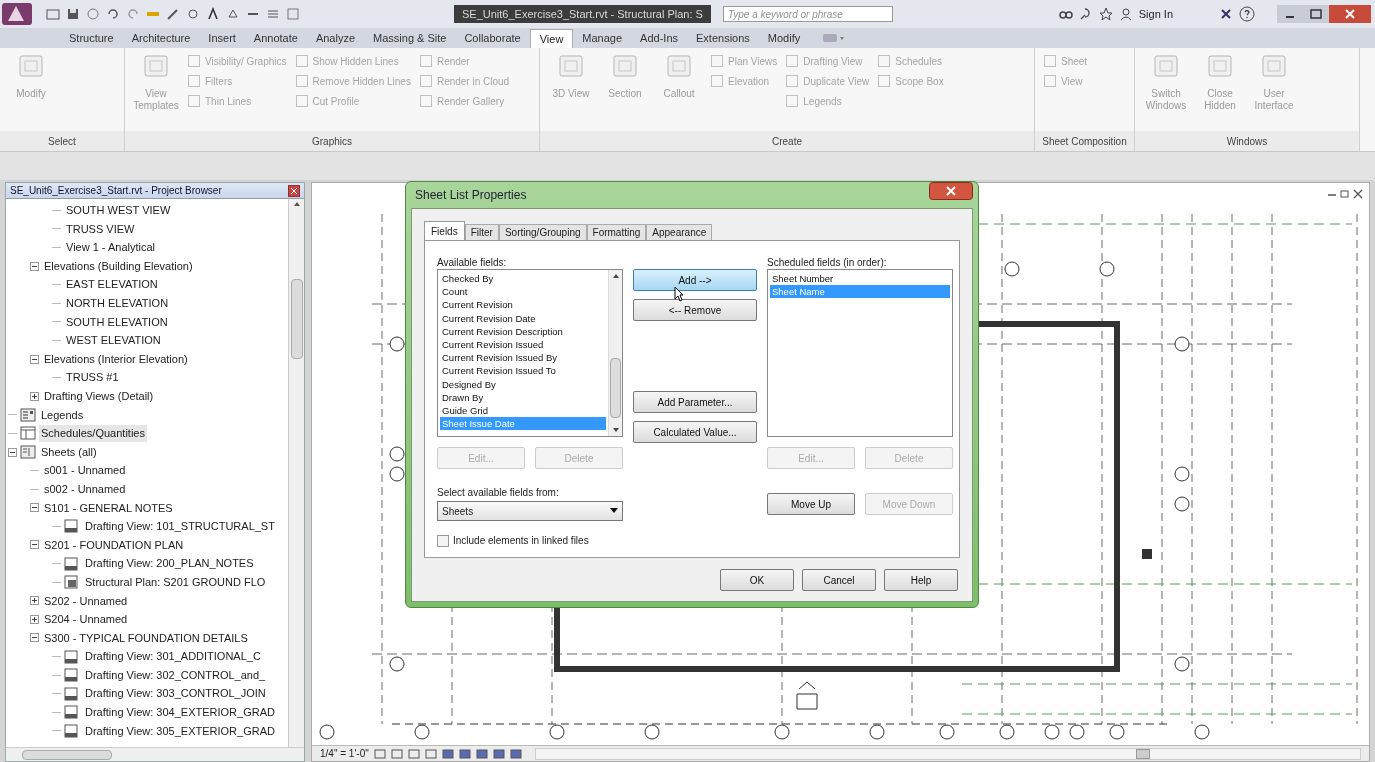  I want to click on list-item: Current Revision Issued To, so click(523, 371).